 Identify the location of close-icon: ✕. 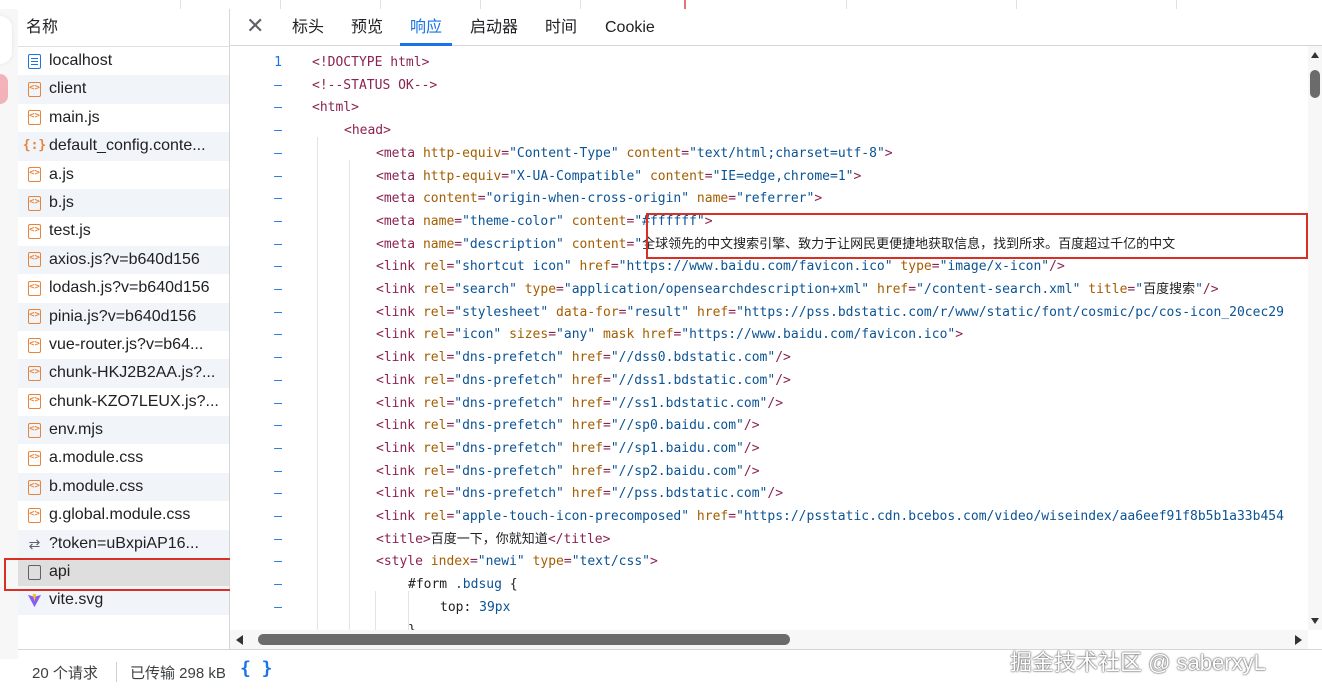
(255, 27).